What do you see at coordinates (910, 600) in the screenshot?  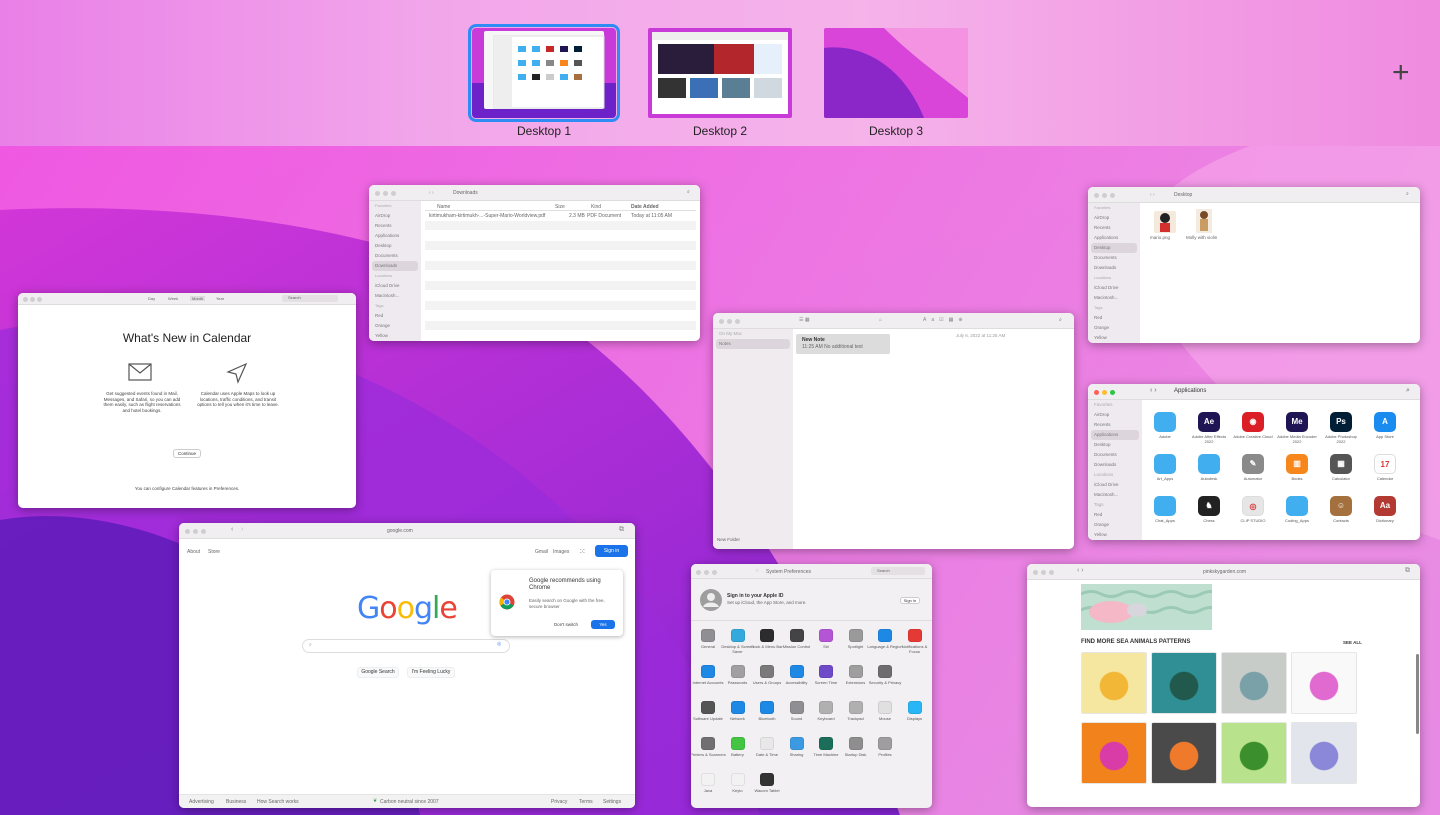 I see `apple-id-sign-in-button: Sign In` at bounding box center [910, 600].